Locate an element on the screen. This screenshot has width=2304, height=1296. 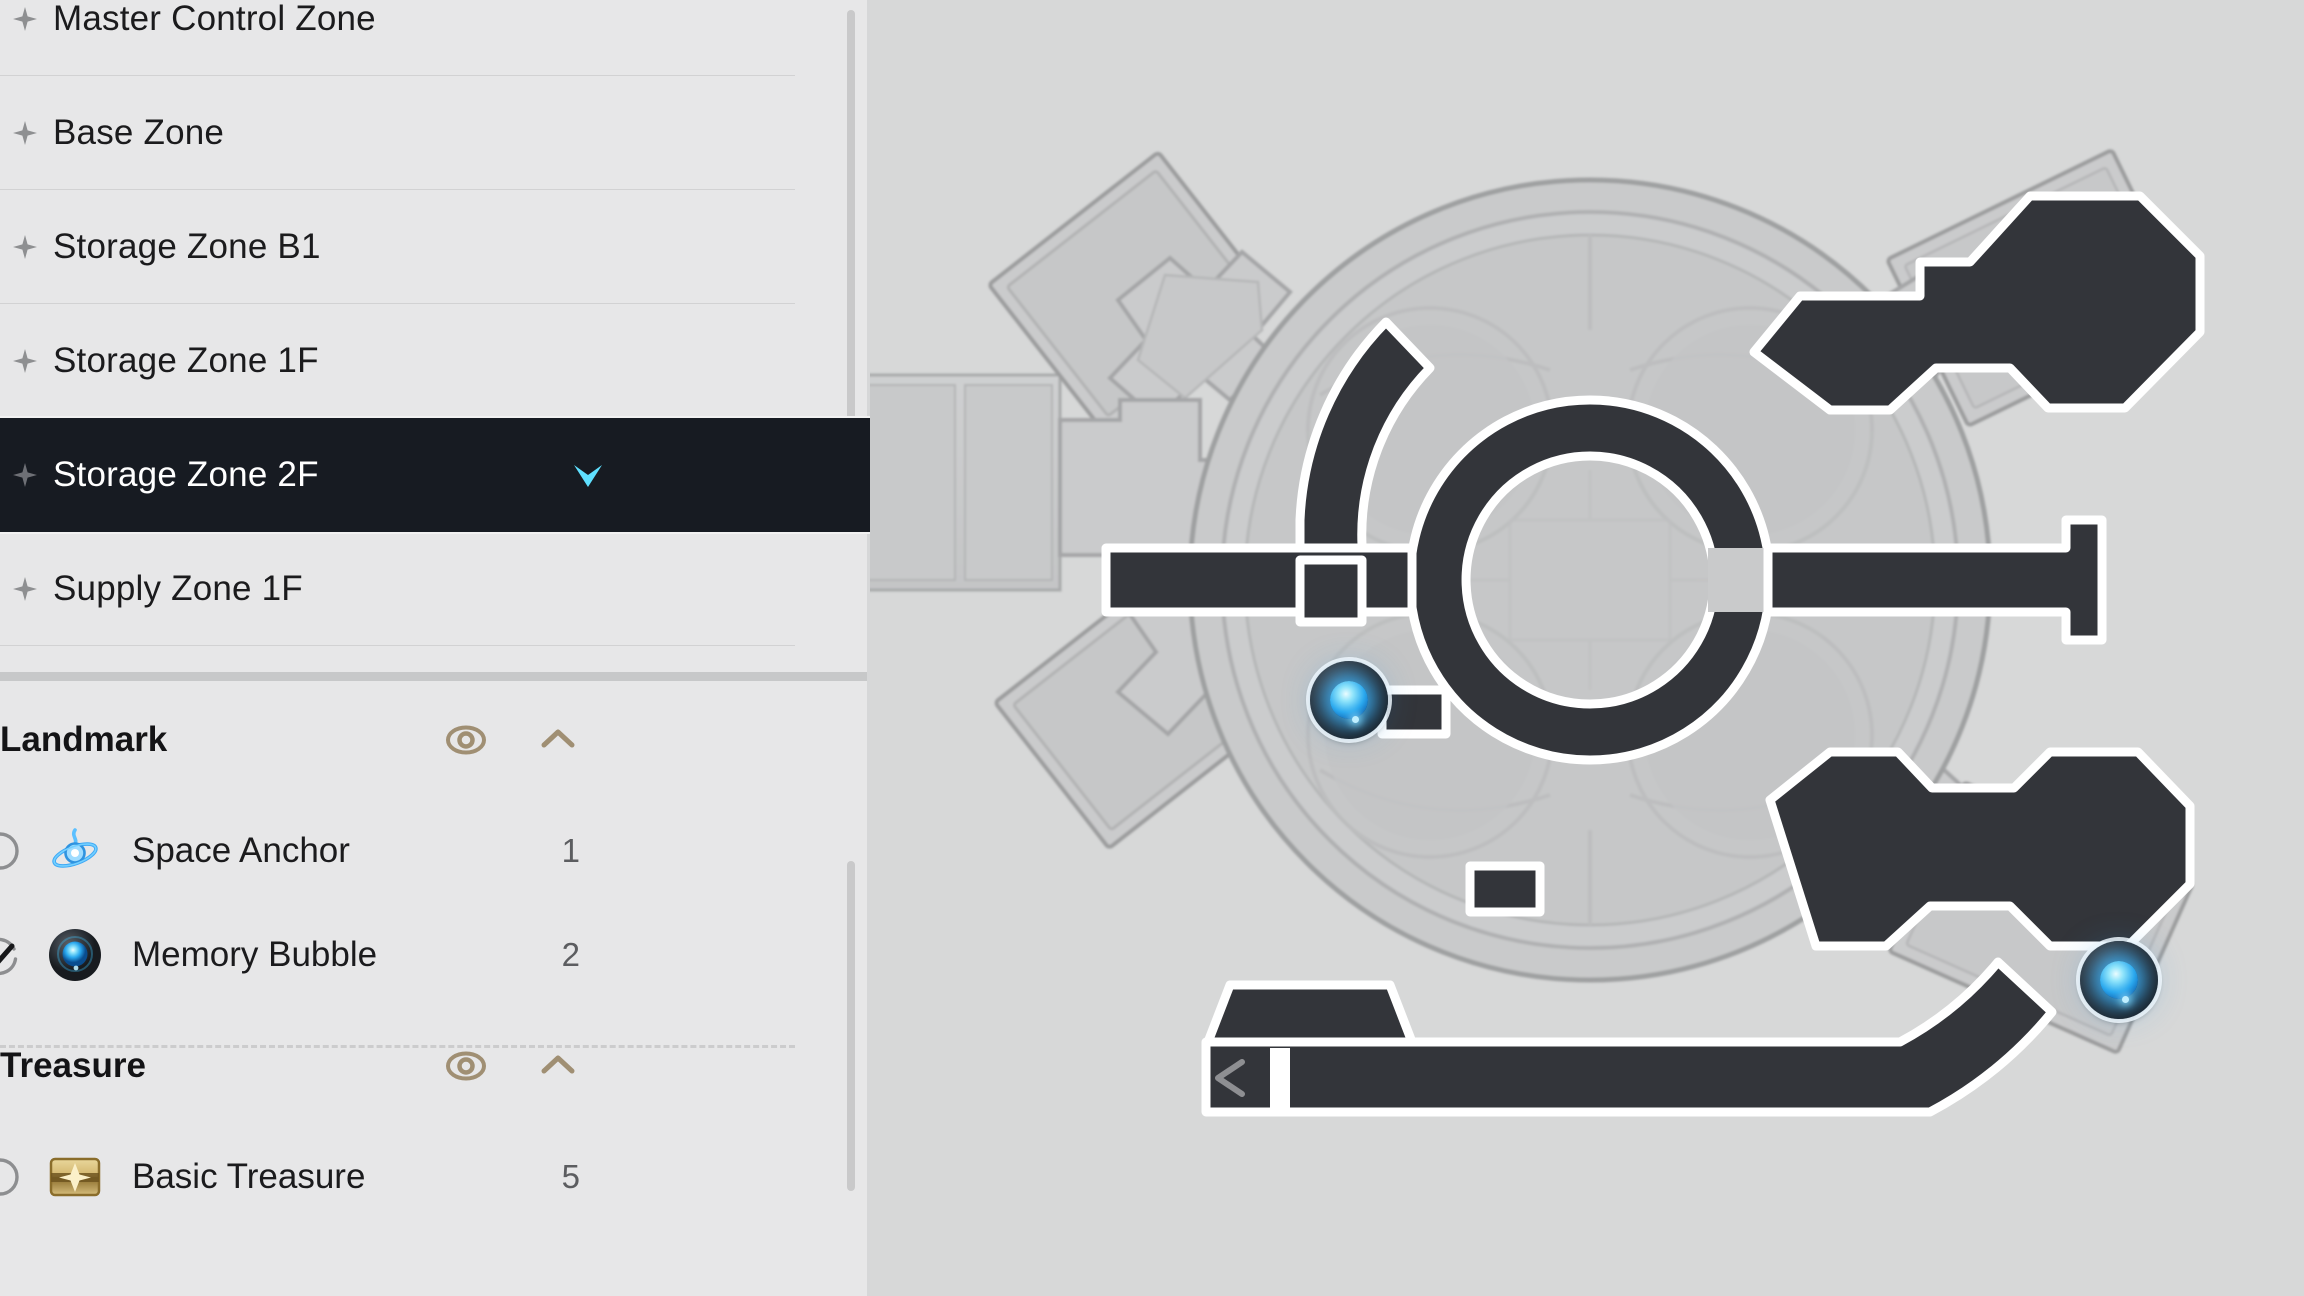
filter-section-title: Landmark is located at coordinates (84, 739).